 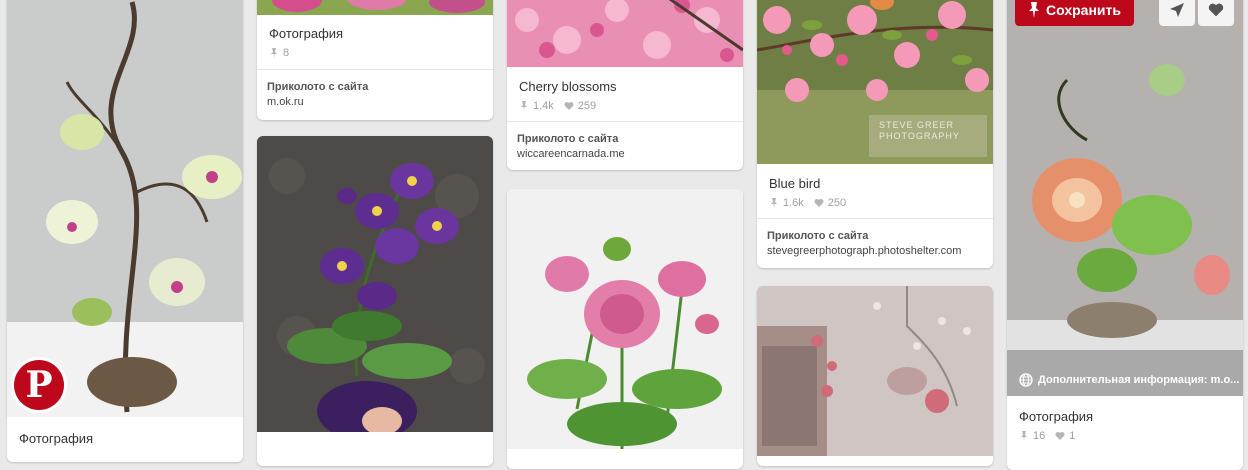 I want to click on like-count: 250, so click(x=837, y=203).